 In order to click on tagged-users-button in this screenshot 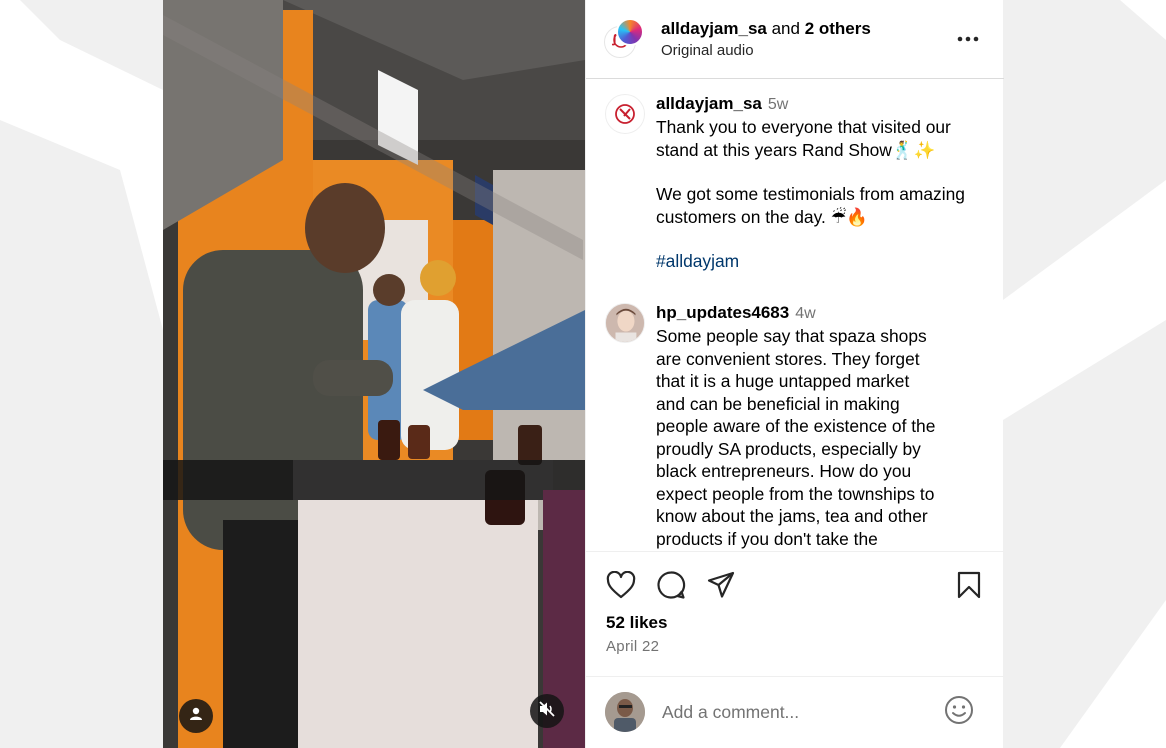, I will do `click(196, 716)`.